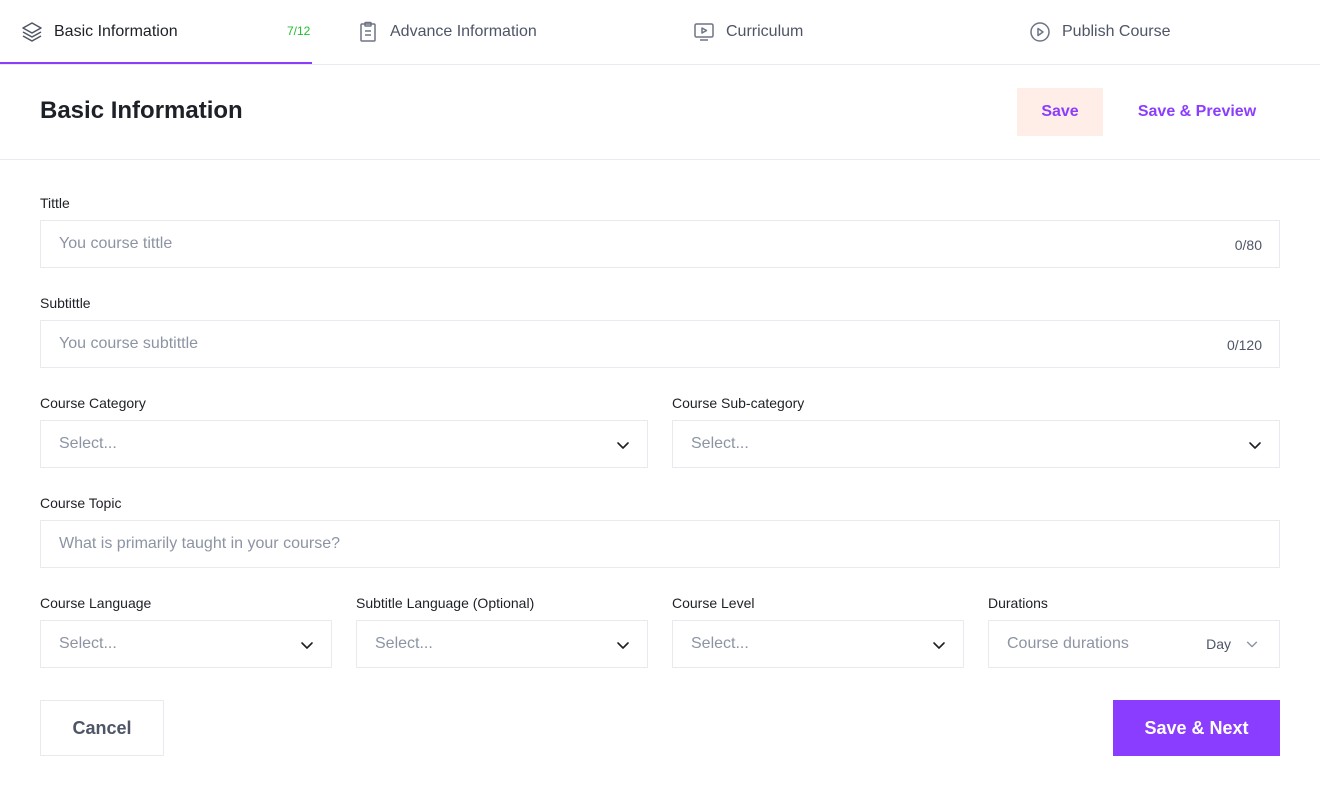  What do you see at coordinates (1244, 345) in the screenshot?
I see `subtitle-char-counter: 0/120` at bounding box center [1244, 345].